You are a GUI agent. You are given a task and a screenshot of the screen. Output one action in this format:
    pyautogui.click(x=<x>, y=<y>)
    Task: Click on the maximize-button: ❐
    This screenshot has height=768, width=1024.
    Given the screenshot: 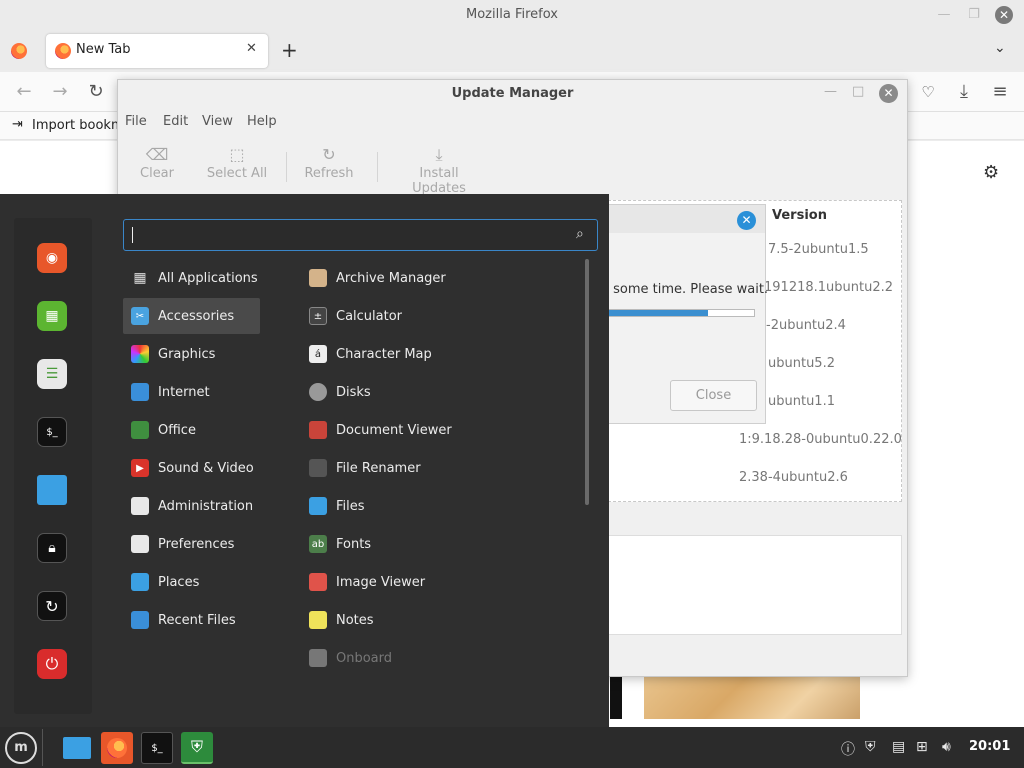 What is the action you would take?
    pyautogui.click(x=974, y=15)
    